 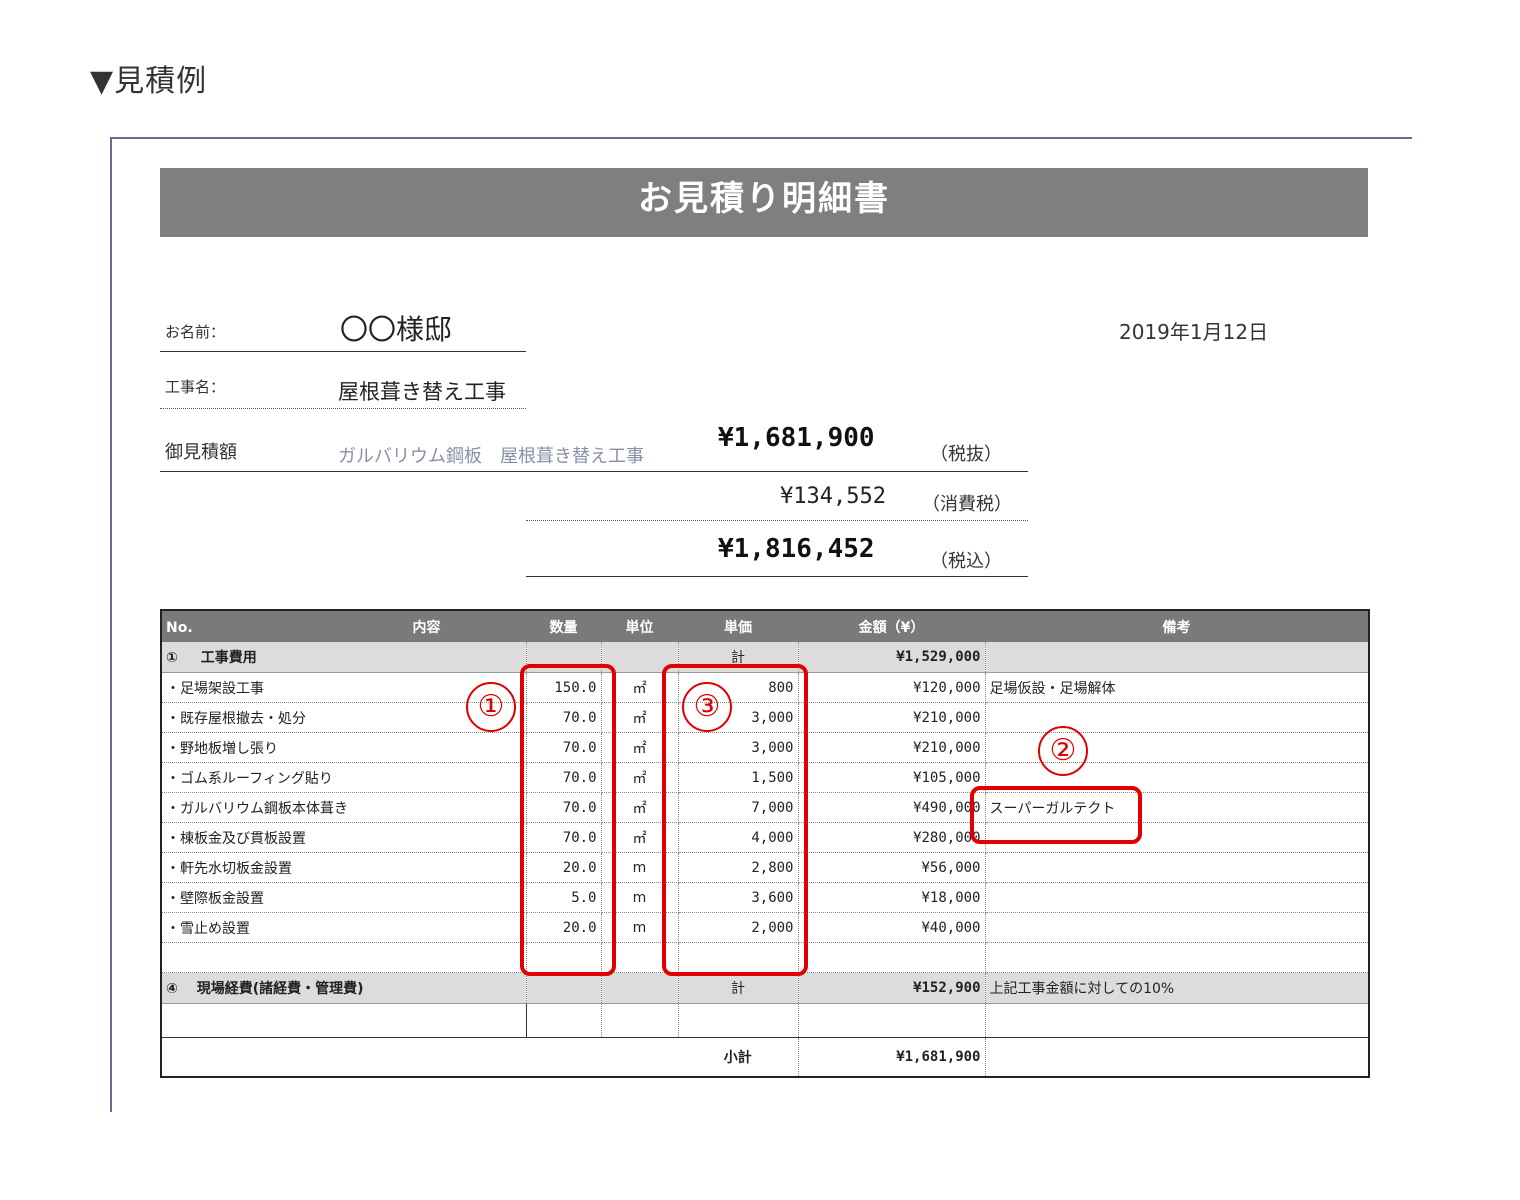 I want to click on section4-note: 上記工事金額に対しての10%, so click(x=1177, y=988).